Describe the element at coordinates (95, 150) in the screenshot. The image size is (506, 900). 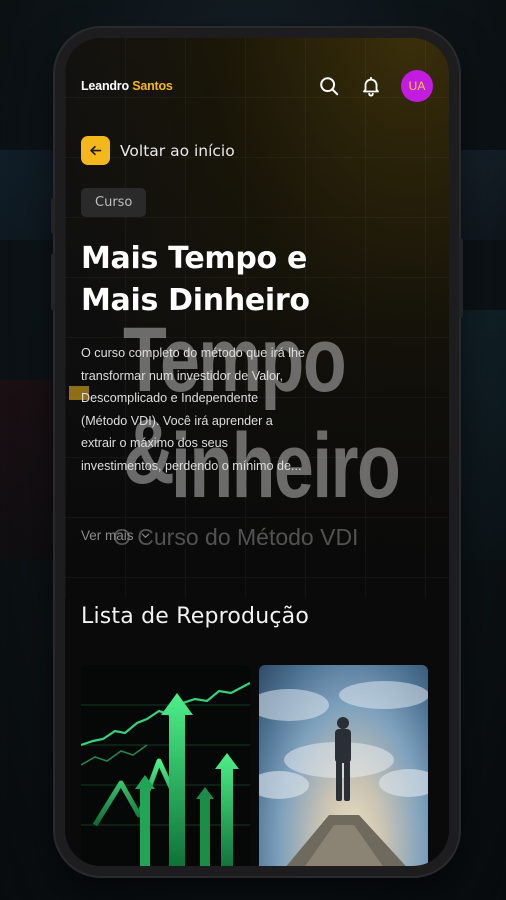
I see `arrow-left-icon` at that location.